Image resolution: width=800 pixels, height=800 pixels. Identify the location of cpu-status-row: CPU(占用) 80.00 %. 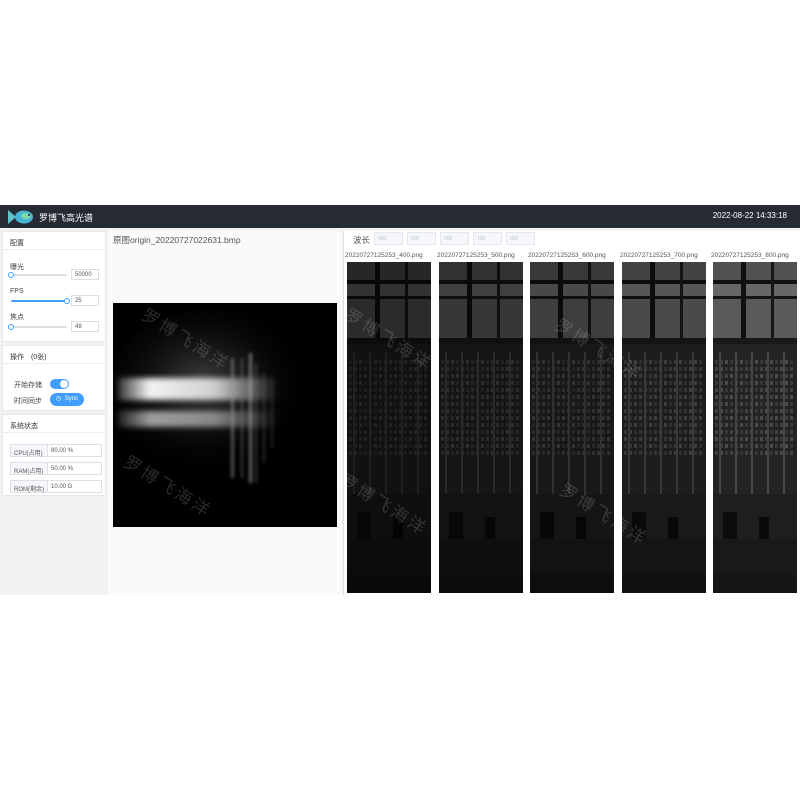
(56, 450).